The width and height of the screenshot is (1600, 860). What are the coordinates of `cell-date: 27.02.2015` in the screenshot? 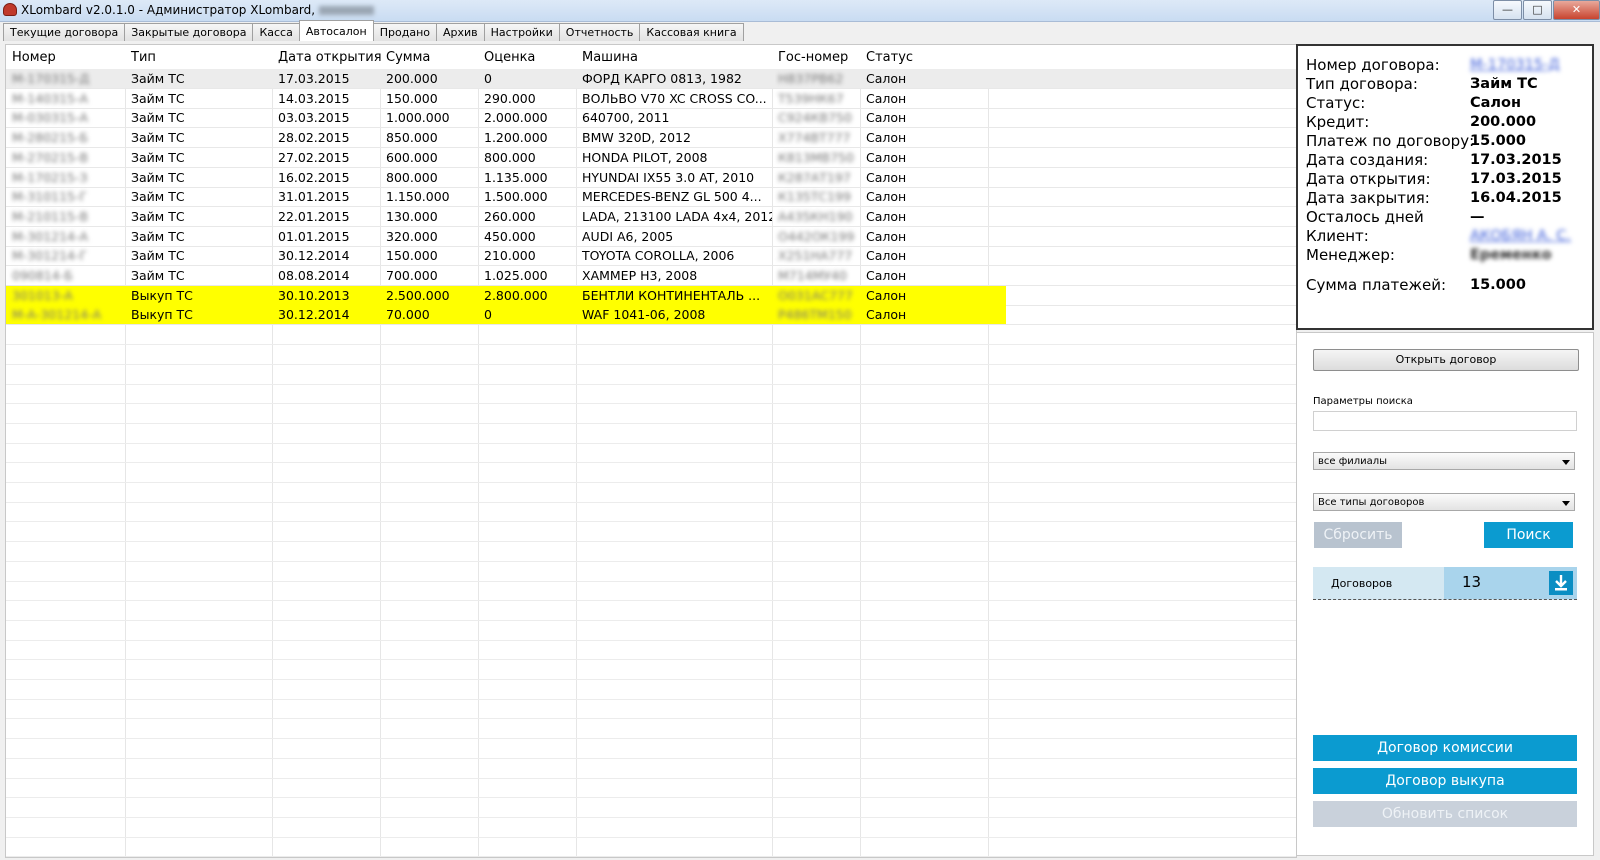 It's located at (314, 157).